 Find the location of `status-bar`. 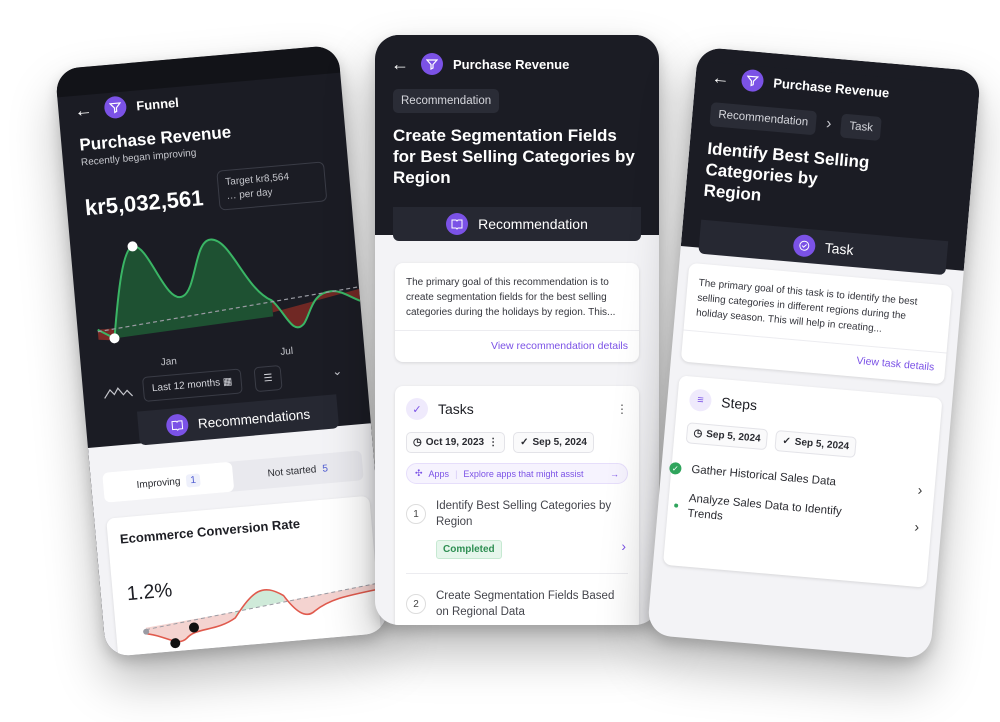

status-bar is located at coordinates (517, 42).